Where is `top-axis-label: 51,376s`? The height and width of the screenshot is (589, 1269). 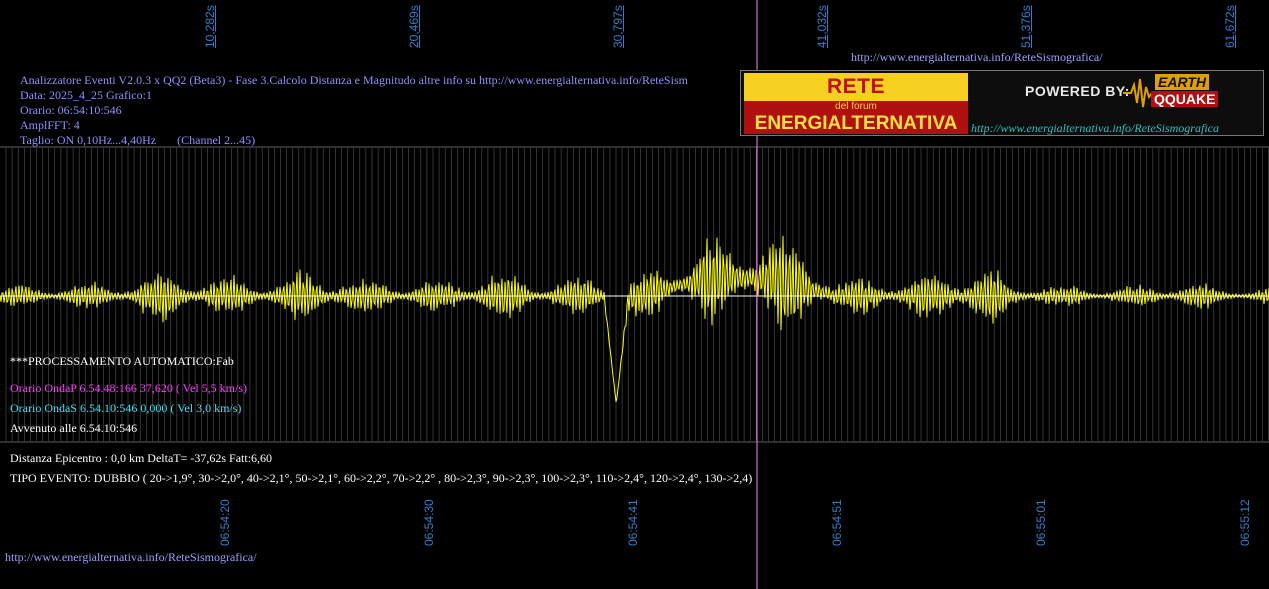 top-axis-label: 51,376s is located at coordinates (1026, 26).